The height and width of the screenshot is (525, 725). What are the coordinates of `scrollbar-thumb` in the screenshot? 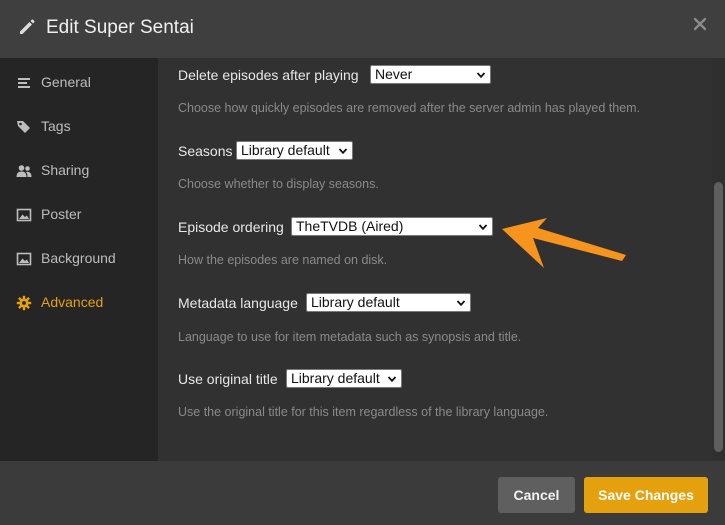 It's located at (718, 317).